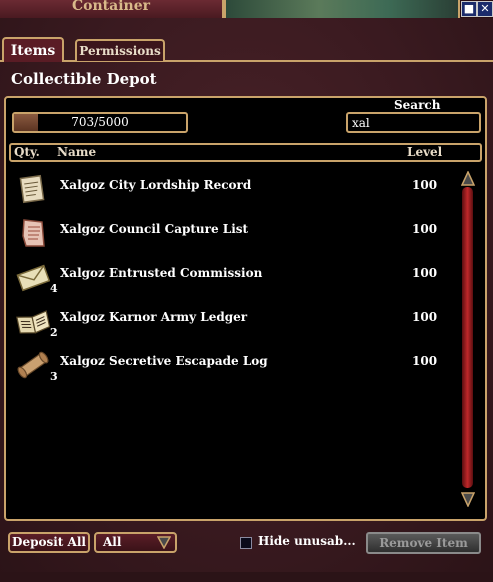  Describe the element at coordinates (485, 9) in the screenshot. I see `close-icon: ✕` at that location.